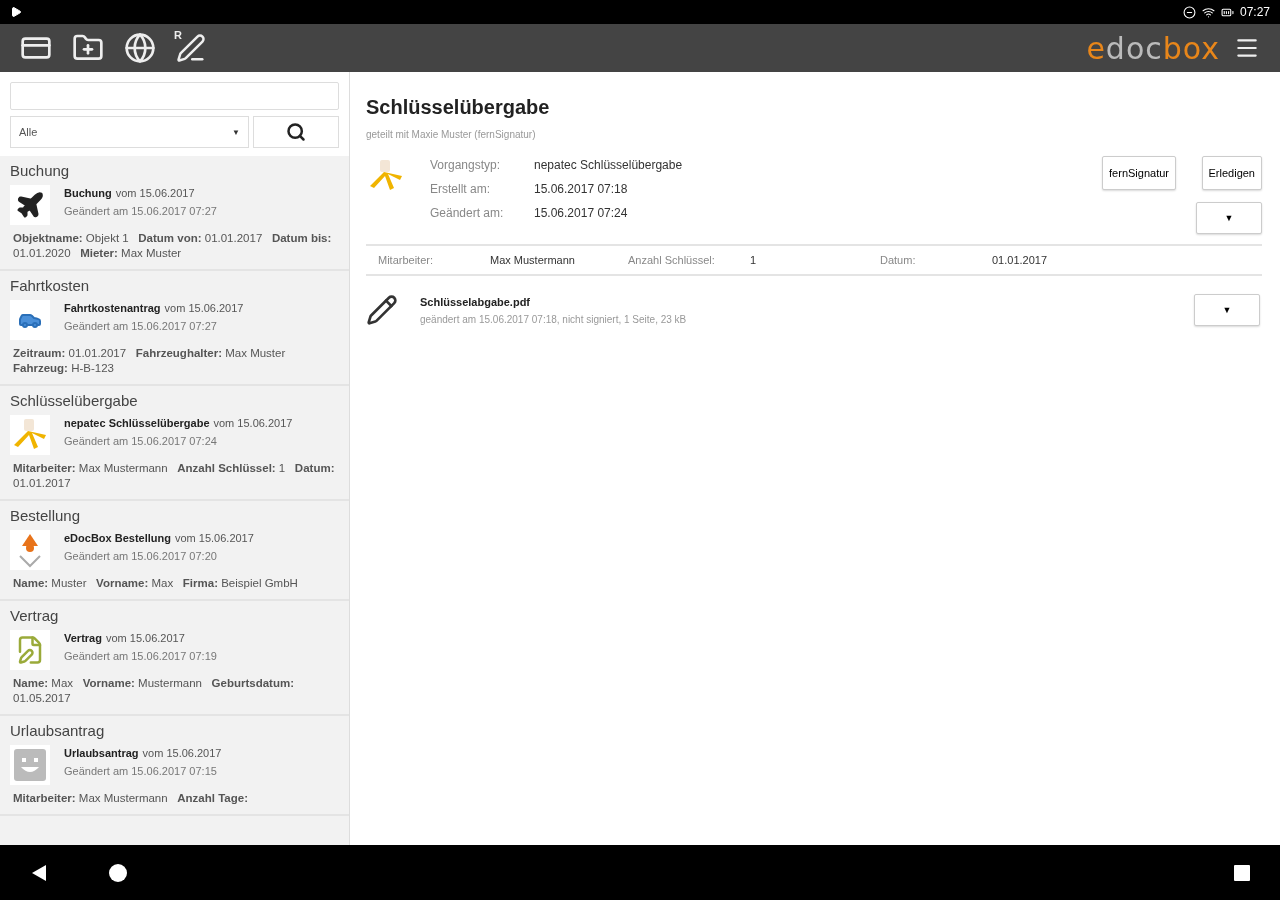 The image size is (1280, 900). I want to click on wifi-icon, so click(1208, 12).